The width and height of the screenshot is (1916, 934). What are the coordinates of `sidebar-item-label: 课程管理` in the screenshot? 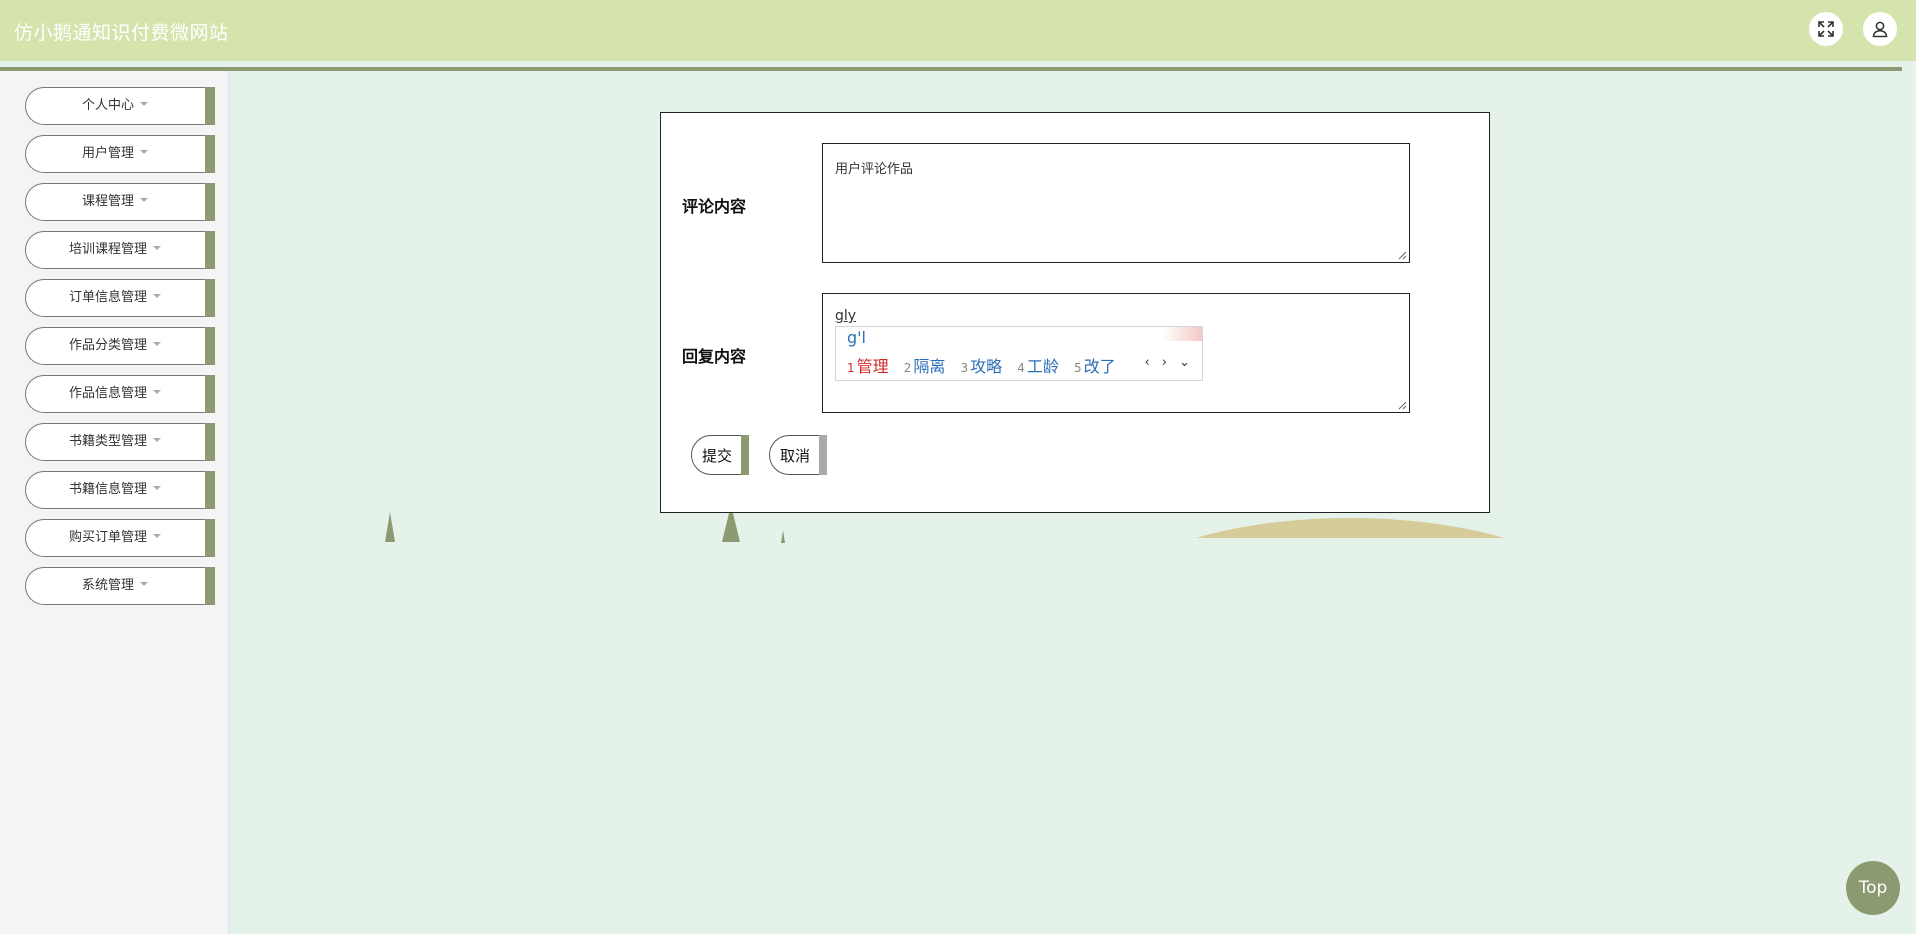 It's located at (107, 201).